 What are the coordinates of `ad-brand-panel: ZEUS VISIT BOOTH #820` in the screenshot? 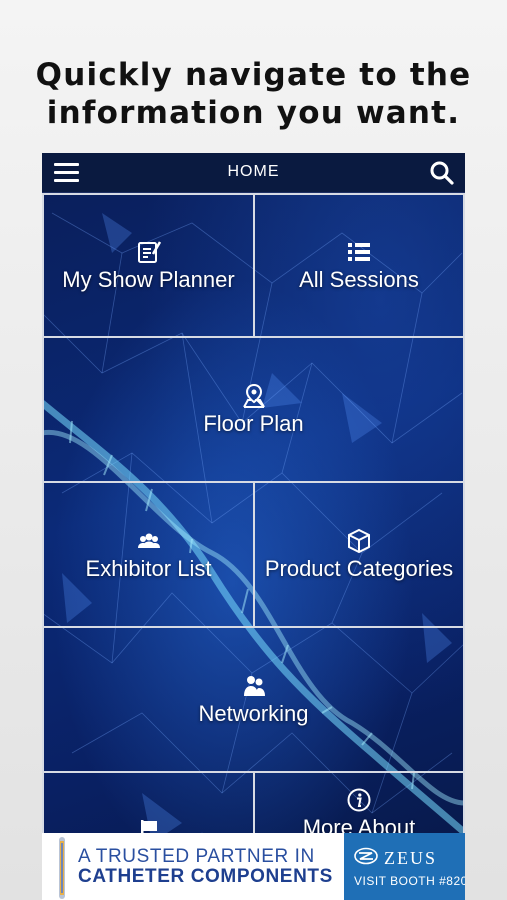 It's located at (404, 866).